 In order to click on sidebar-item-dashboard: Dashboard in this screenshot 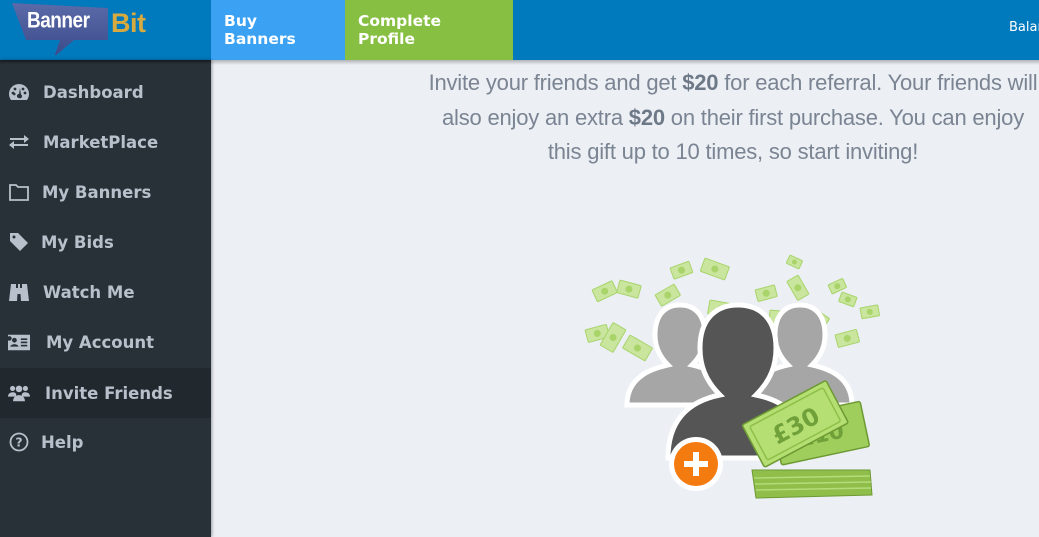, I will do `click(105, 92)`.